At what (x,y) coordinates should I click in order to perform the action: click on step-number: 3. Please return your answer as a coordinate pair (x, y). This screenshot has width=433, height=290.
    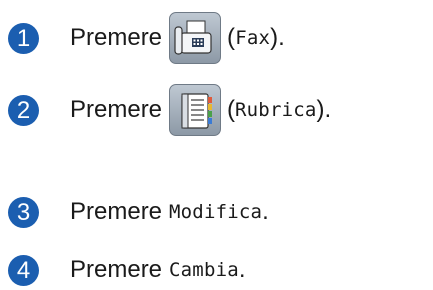
    Looking at the image, I should click on (23, 212).